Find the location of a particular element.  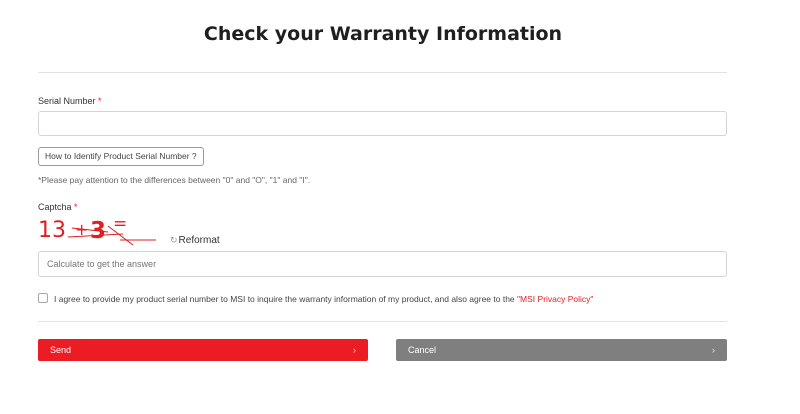

captcha-label: Captcha * is located at coordinates (58, 207).